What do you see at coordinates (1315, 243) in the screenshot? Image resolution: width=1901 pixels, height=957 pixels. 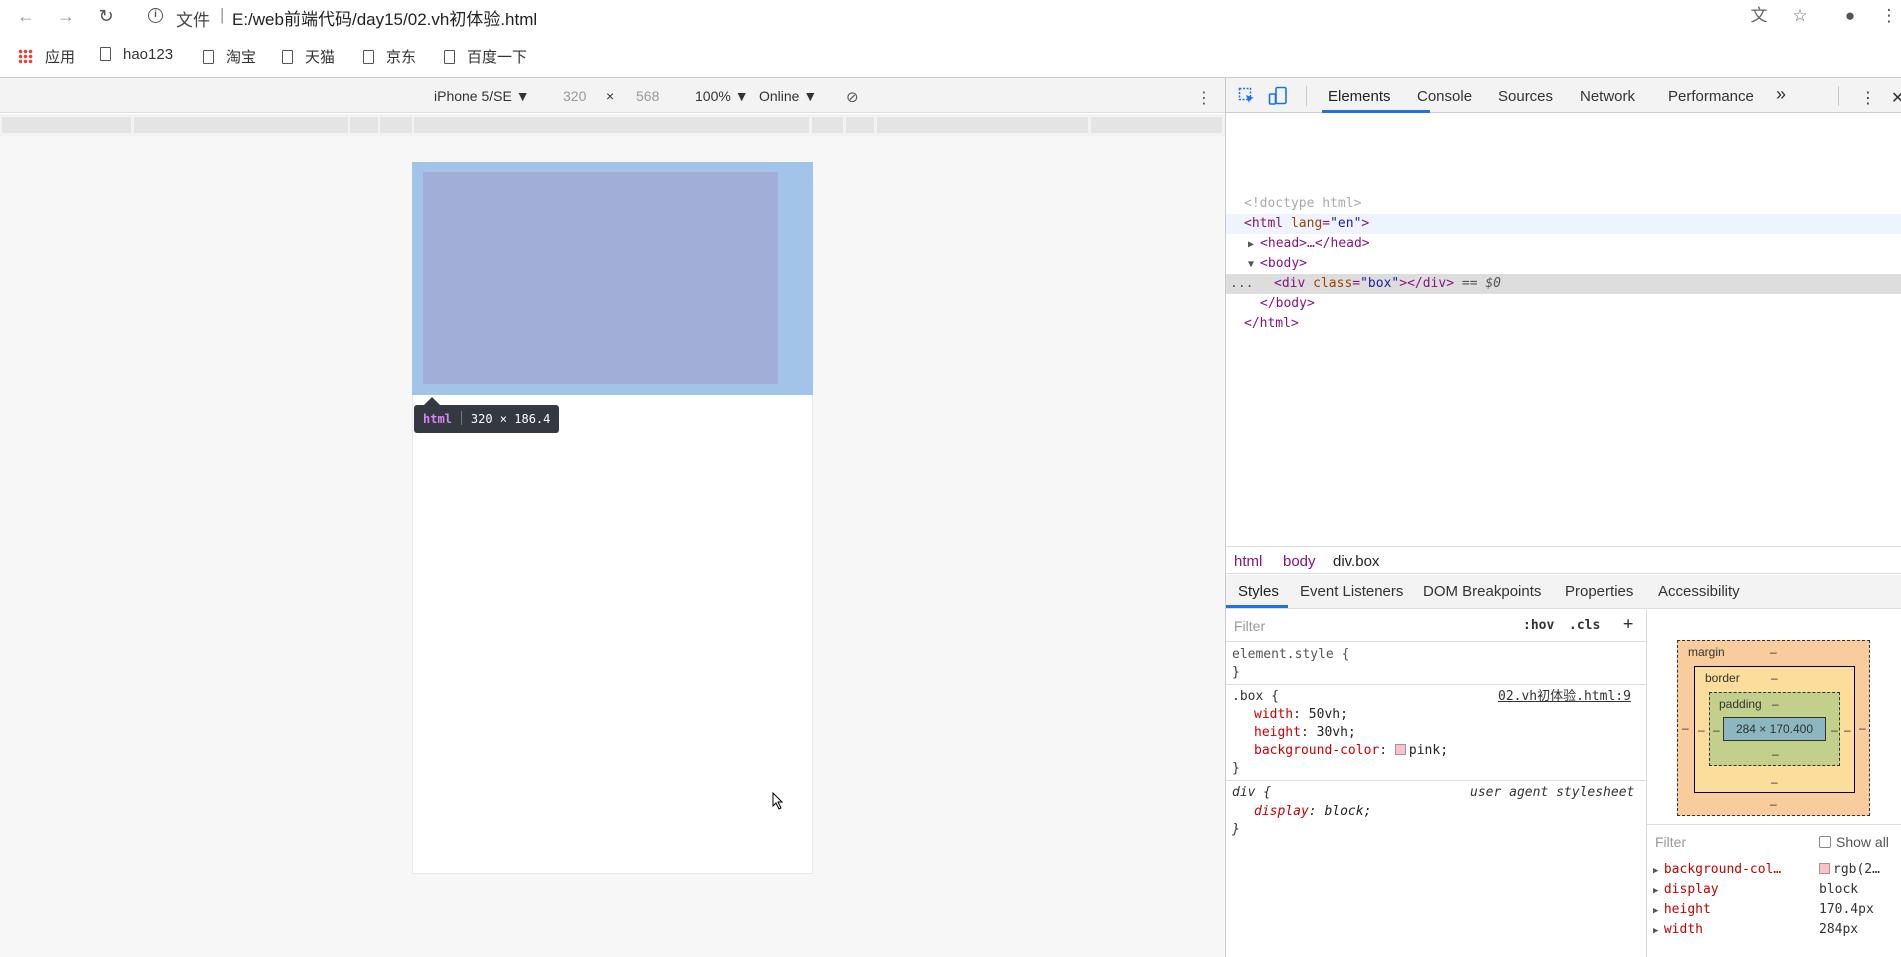 I see `tag-text: <head>…</head>` at bounding box center [1315, 243].